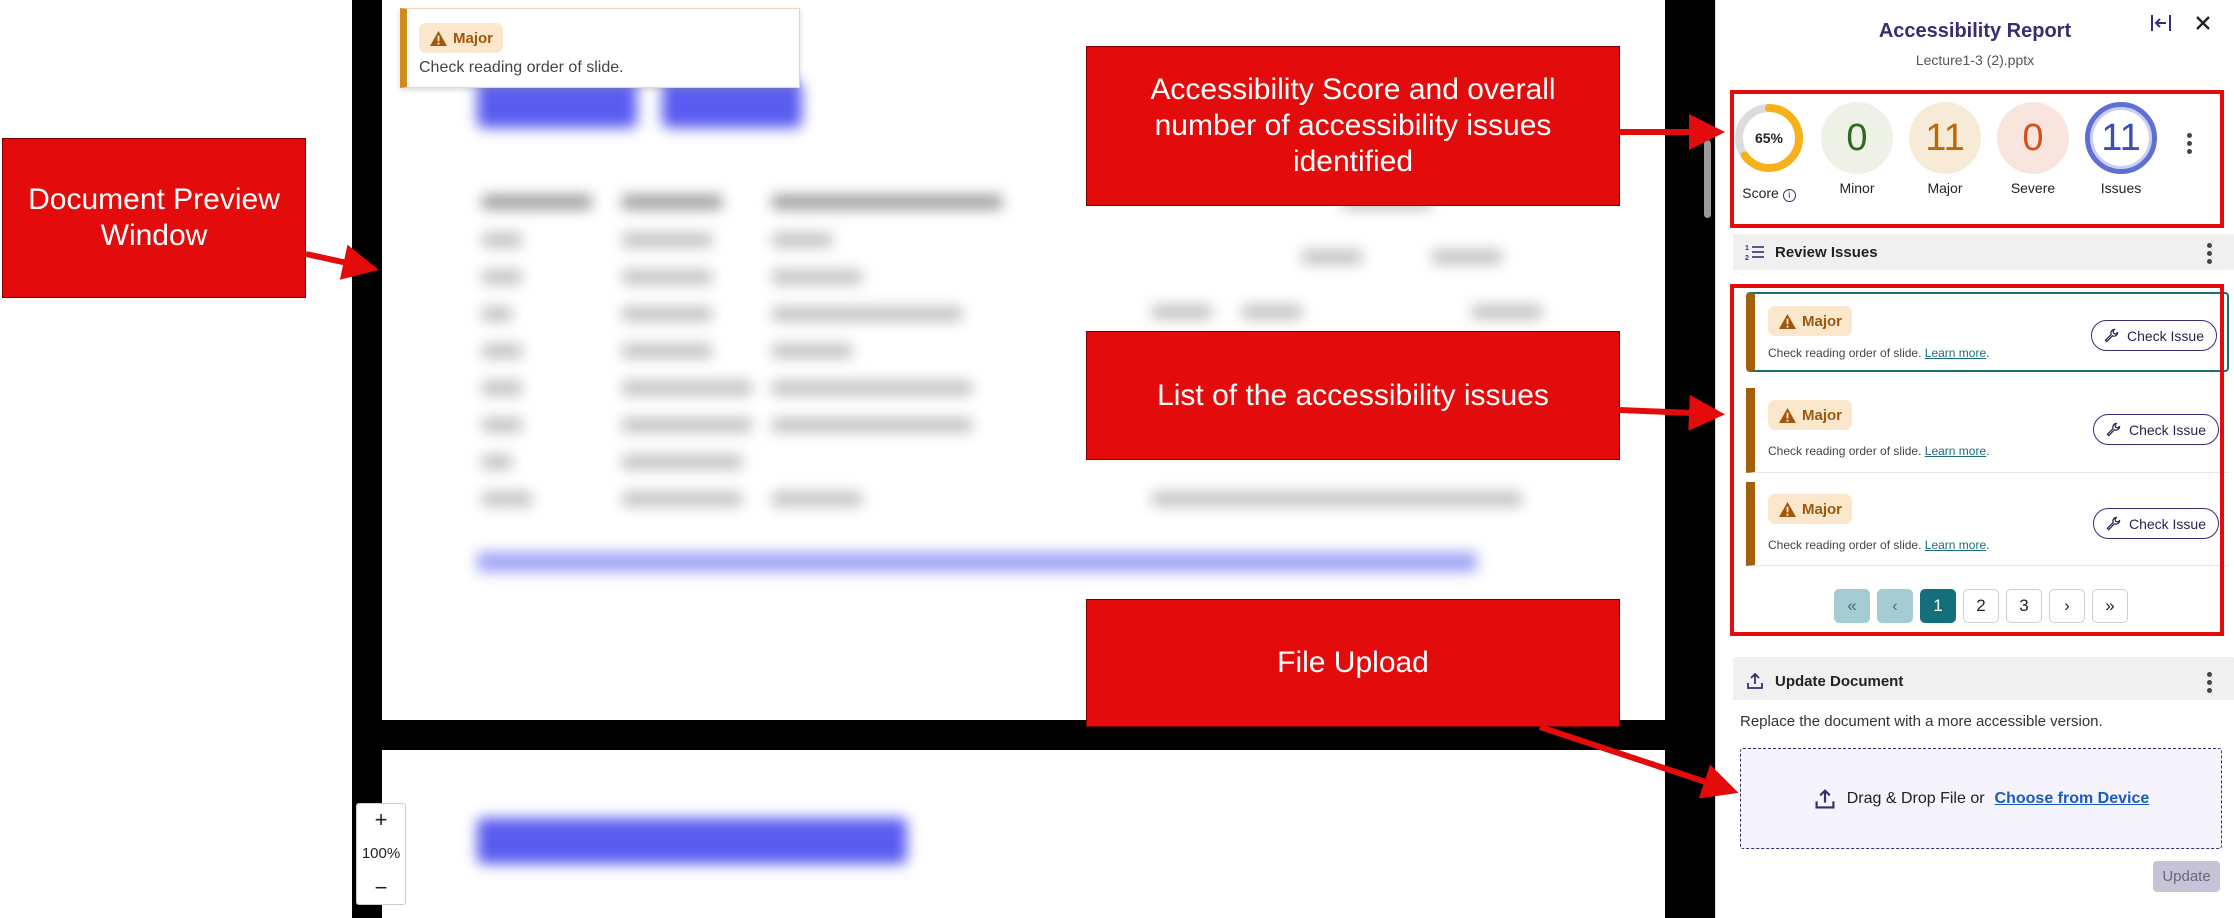  Describe the element at coordinates (521, 67) in the screenshot. I see `tooltip-message: Check reading order of slide.` at that location.